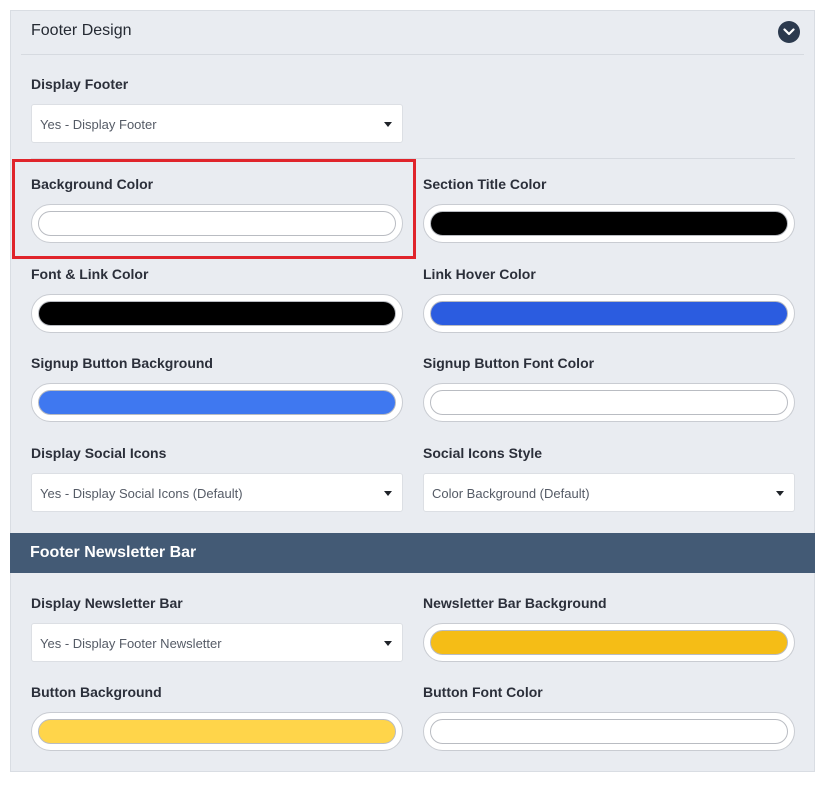  I want to click on section-title-color-picker, so click(609, 223).